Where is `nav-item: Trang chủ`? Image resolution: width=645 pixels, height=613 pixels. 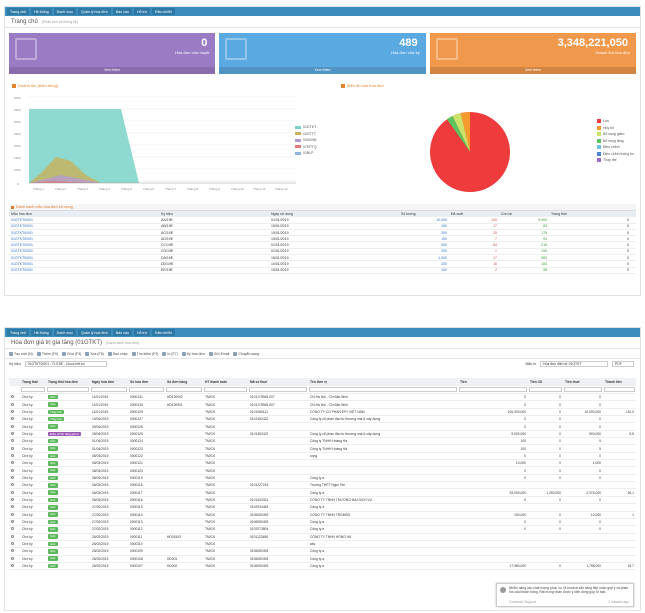 nav-item: Trang chủ is located at coordinates (18, 11).